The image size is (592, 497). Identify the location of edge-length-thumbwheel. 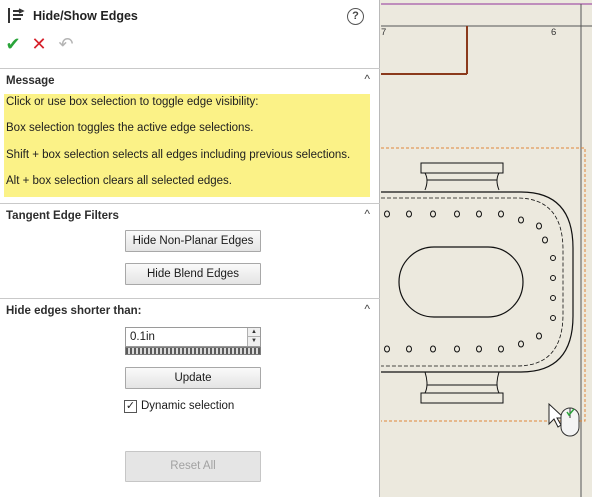
(193, 351).